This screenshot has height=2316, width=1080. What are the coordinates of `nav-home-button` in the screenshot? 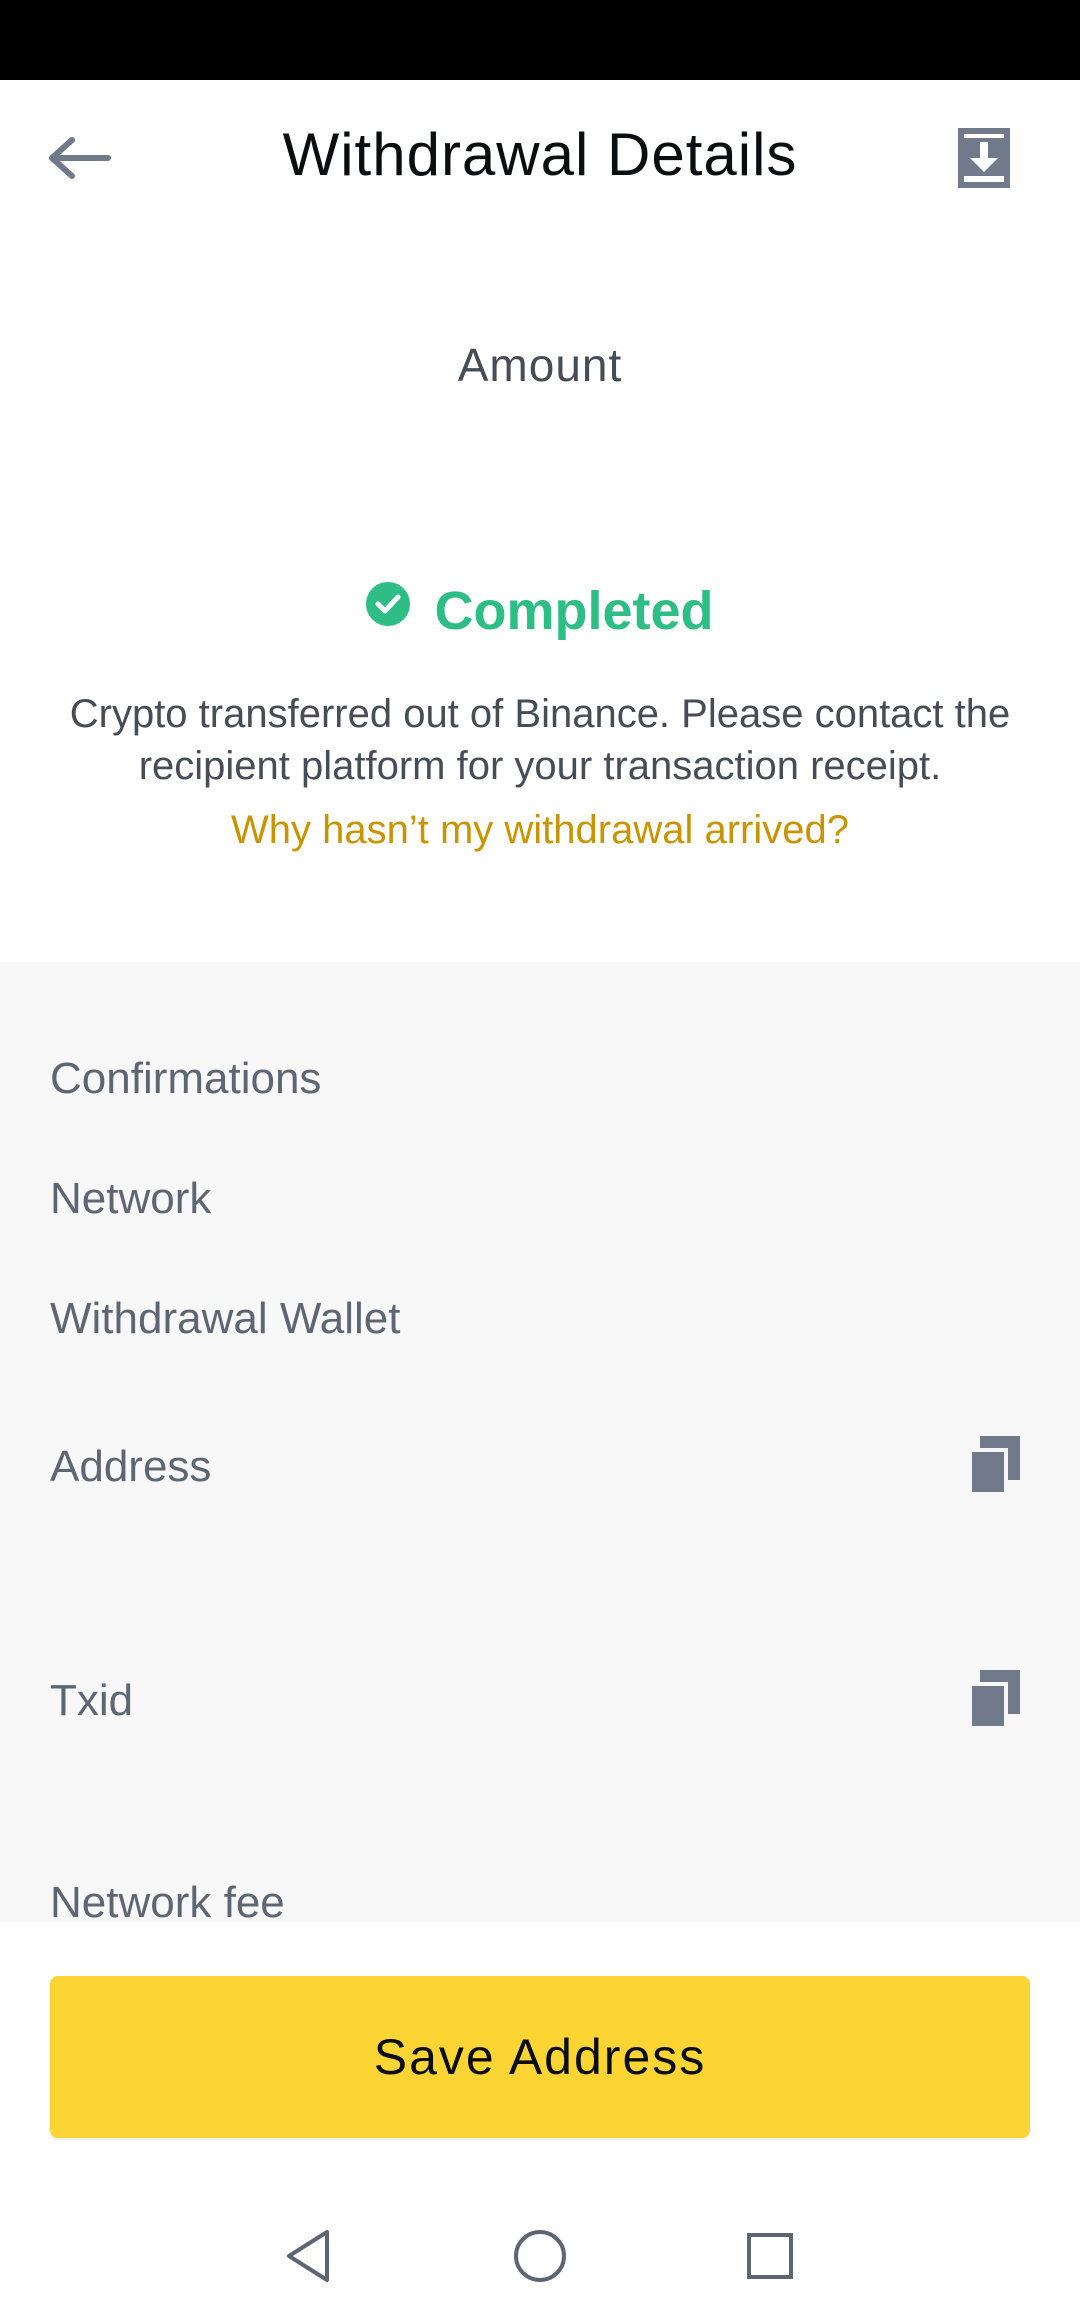 It's located at (540, 2256).